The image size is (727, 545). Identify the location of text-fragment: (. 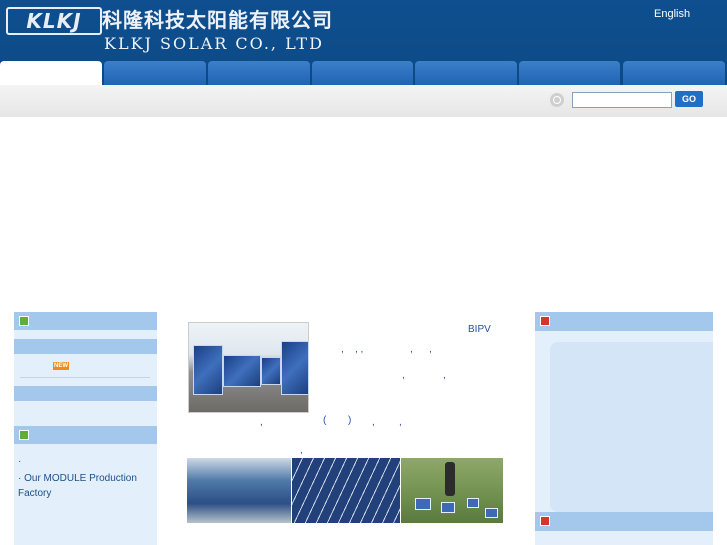
(325, 420).